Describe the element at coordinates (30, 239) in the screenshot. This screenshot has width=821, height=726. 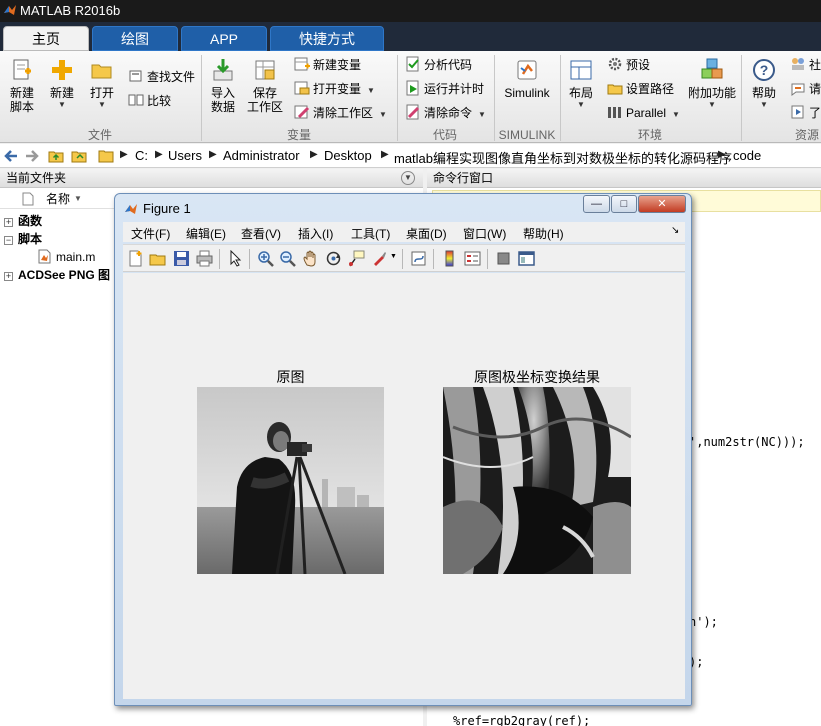
I see `tree-folder-label: 脚本` at that location.